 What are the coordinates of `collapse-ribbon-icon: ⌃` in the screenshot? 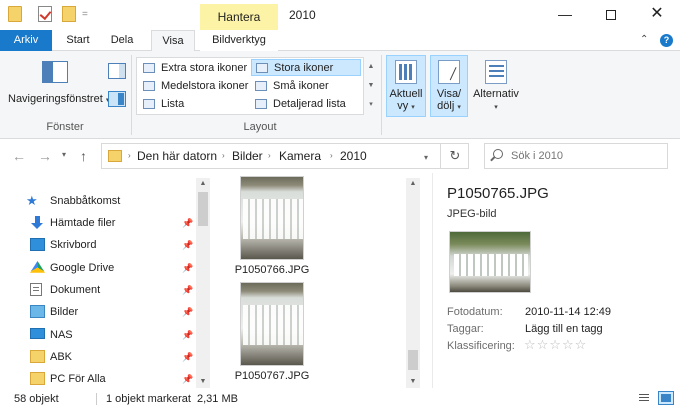 It's located at (644, 39).